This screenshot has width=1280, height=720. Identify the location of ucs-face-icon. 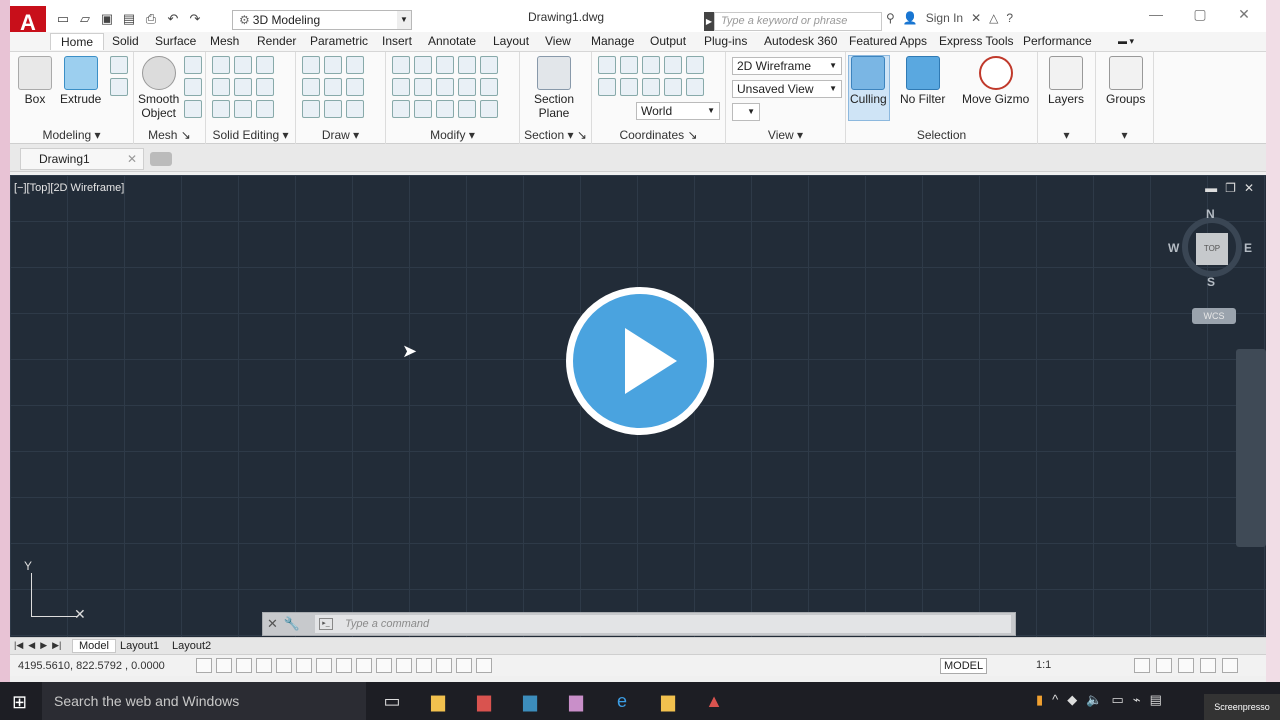
(695, 87).